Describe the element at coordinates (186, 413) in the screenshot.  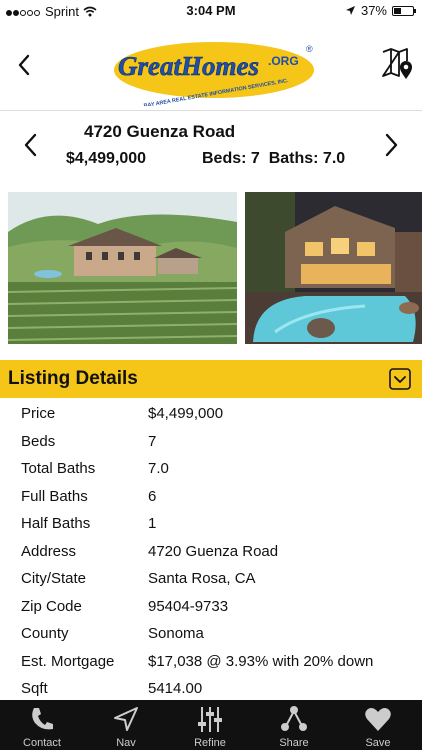
I see `detail-value: $4,499,000` at that location.